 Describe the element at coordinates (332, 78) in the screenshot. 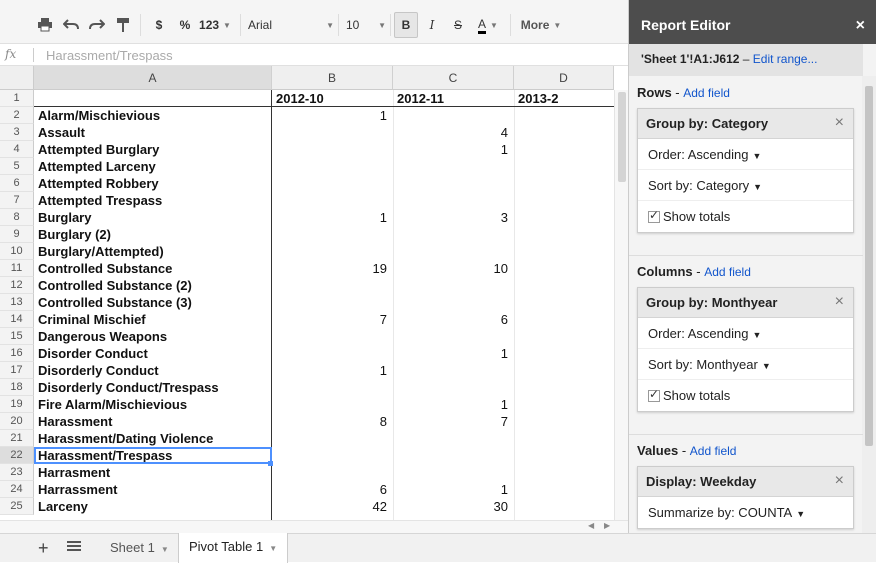

I see `column-header-b: B` at that location.